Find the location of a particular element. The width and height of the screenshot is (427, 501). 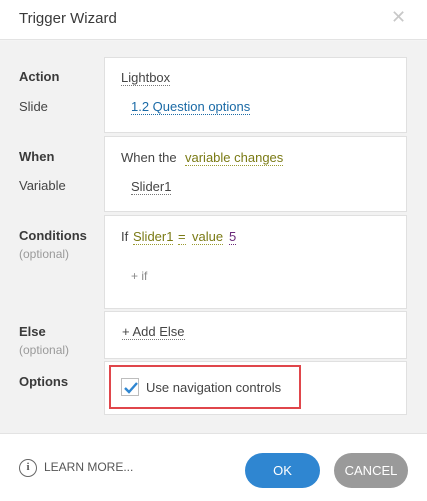

slide-label: Slide is located at coordinates (33, 106).